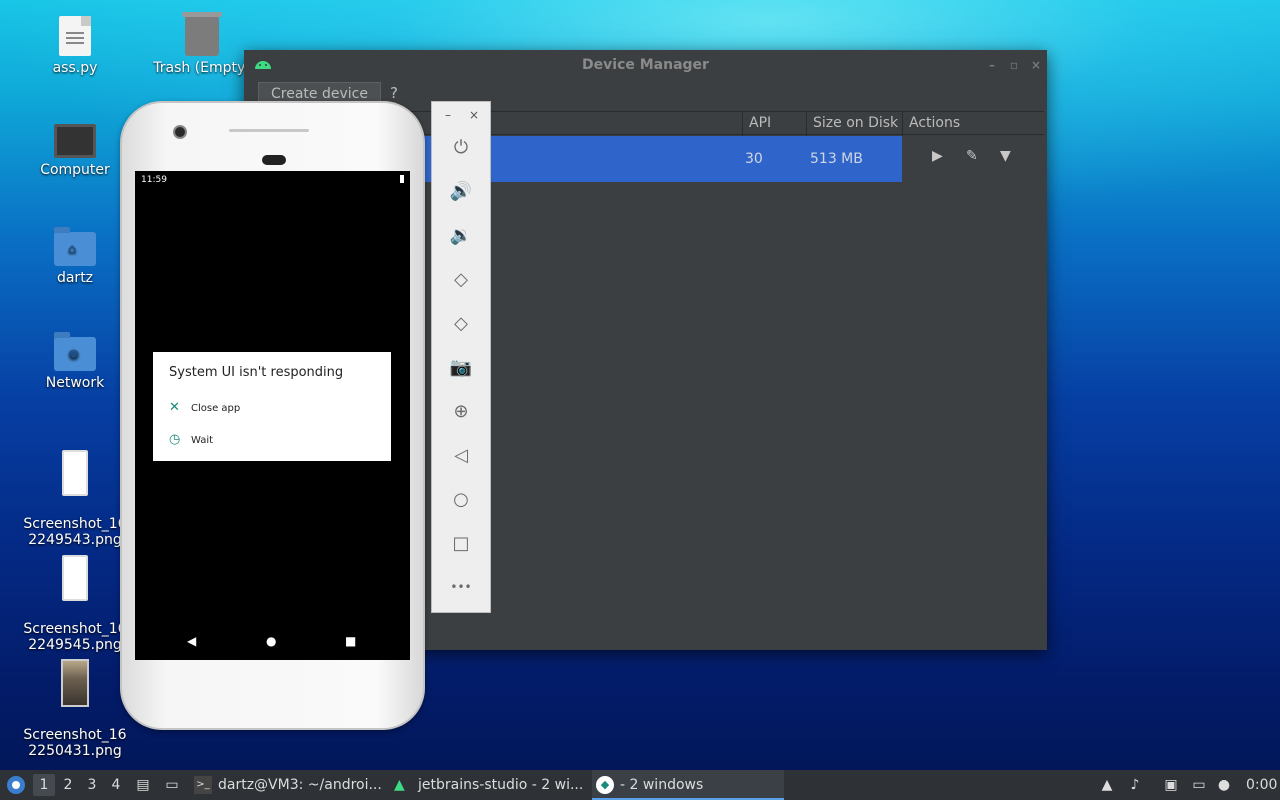 This screenshot has height=800, width=1280. What do you see at coordinates (402, 179) in the screenshot?
I see `battery-icon` at bounding box center [402, 179].